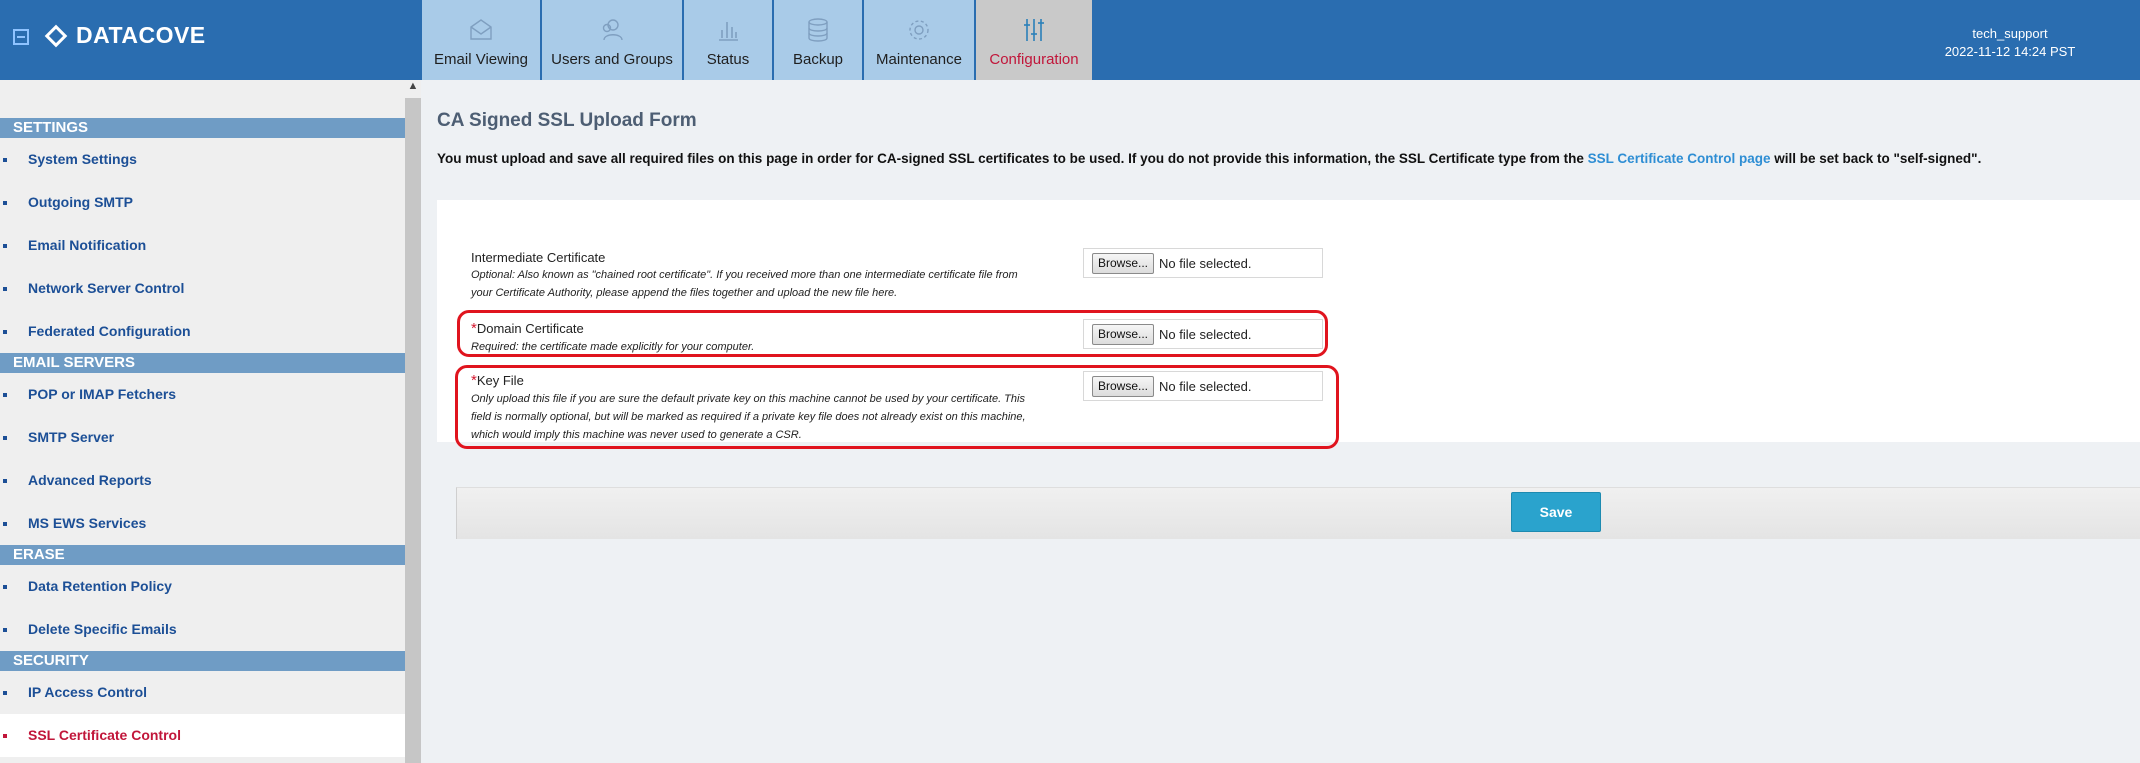 The image size is (2140, 763). I want to click on sidebar-item-label: IP Access Control, so click(88, 692).